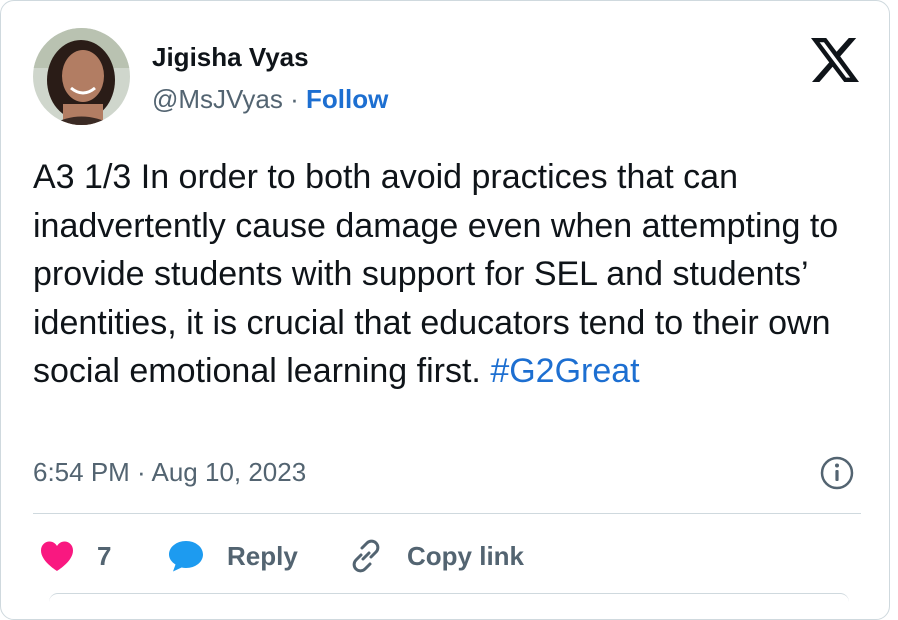  I want to click on copy-link-label: Copy link, so click(466, 555).